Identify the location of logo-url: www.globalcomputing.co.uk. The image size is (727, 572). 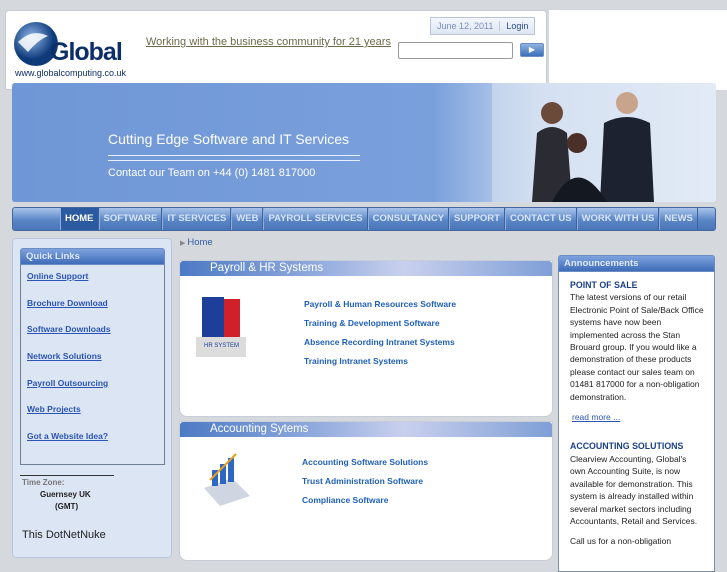
(71, 73).